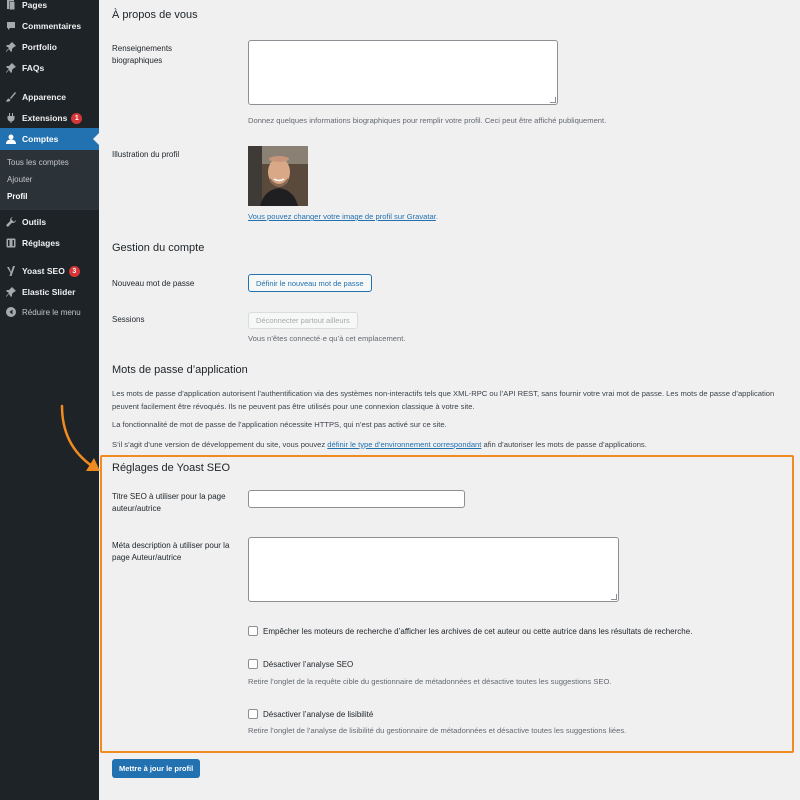  Describe the element at coordinates (11, 139) in the screenshot. I see `user-icon` at that location.